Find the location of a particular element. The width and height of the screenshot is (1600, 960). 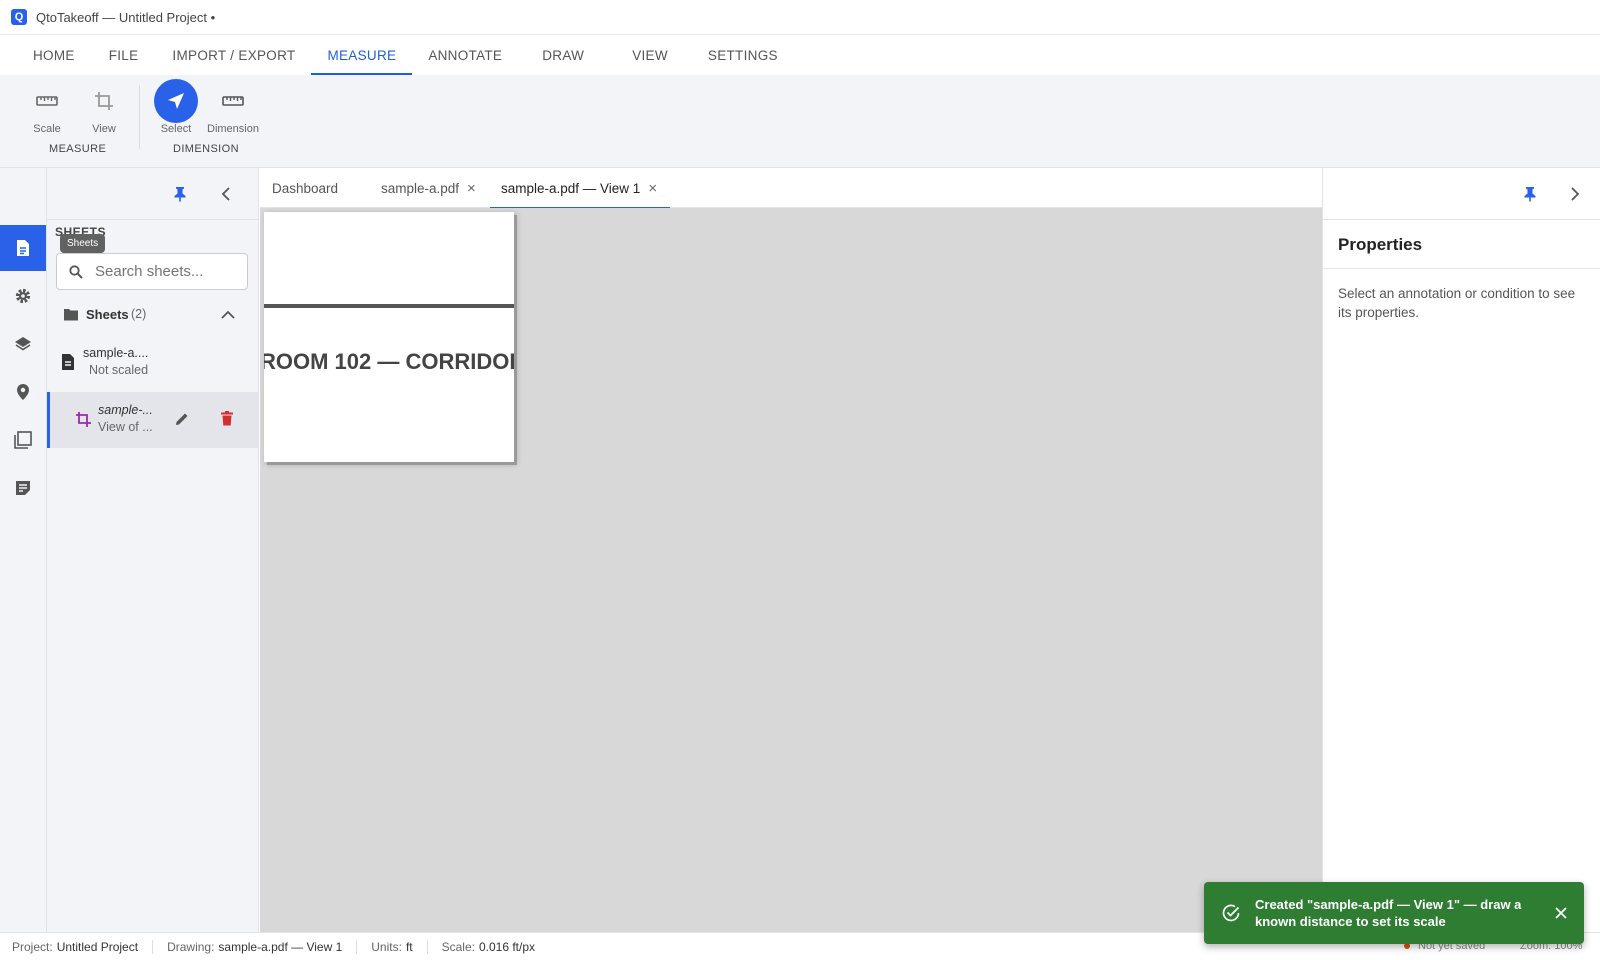

window-title: QtoTakeoff — Untitled Project • is located at coordinates (126, 17).